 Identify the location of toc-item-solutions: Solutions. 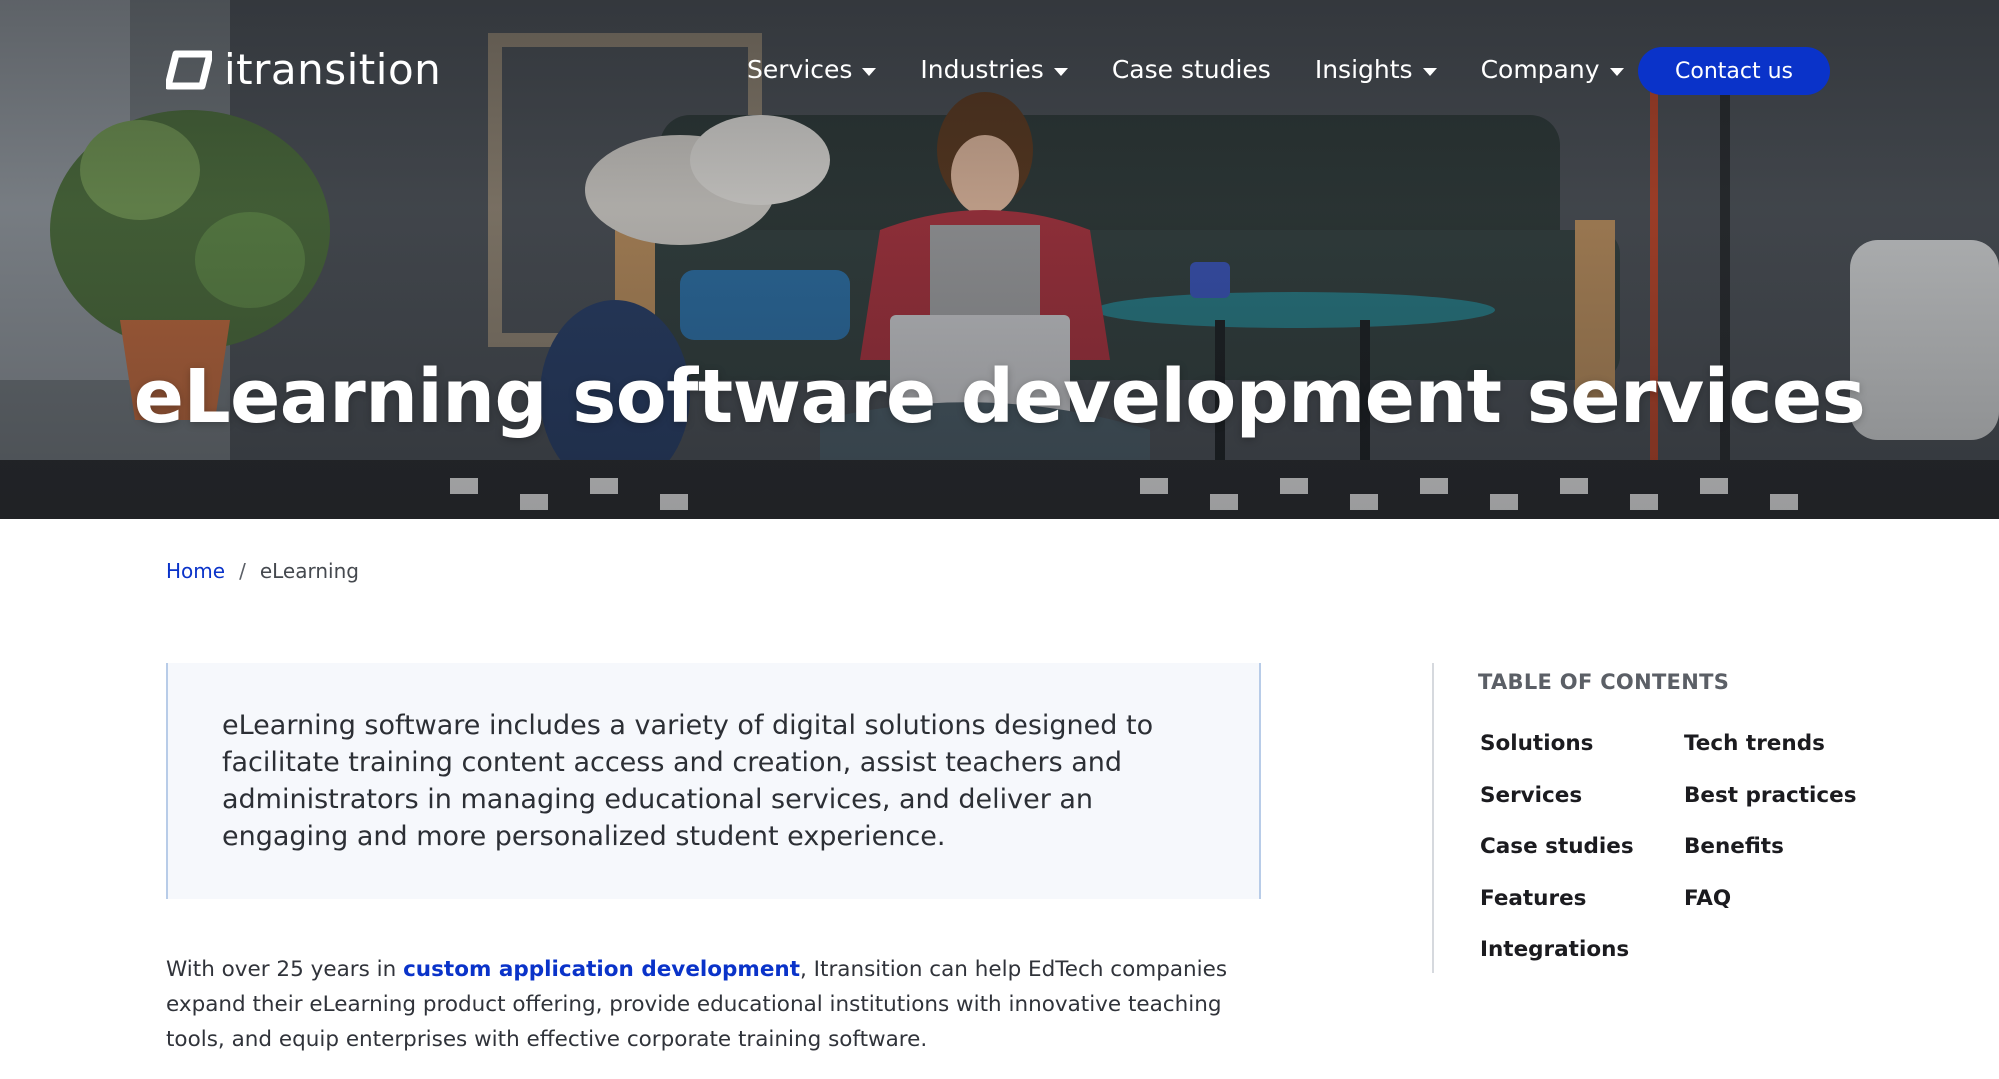
(1582, 755).